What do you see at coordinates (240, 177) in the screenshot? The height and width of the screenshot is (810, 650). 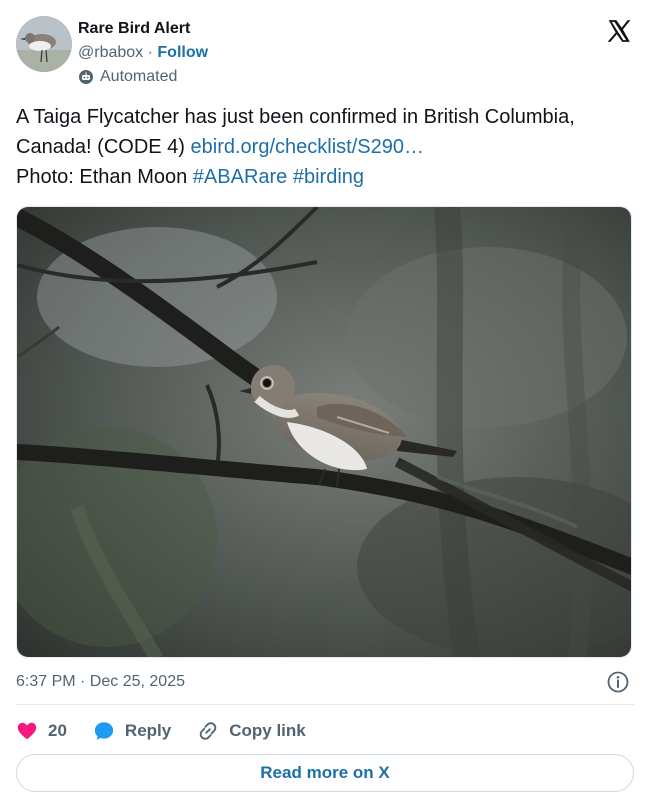 I see `hashtag-abararare: #ABARare` at bounding box center [240, 177].